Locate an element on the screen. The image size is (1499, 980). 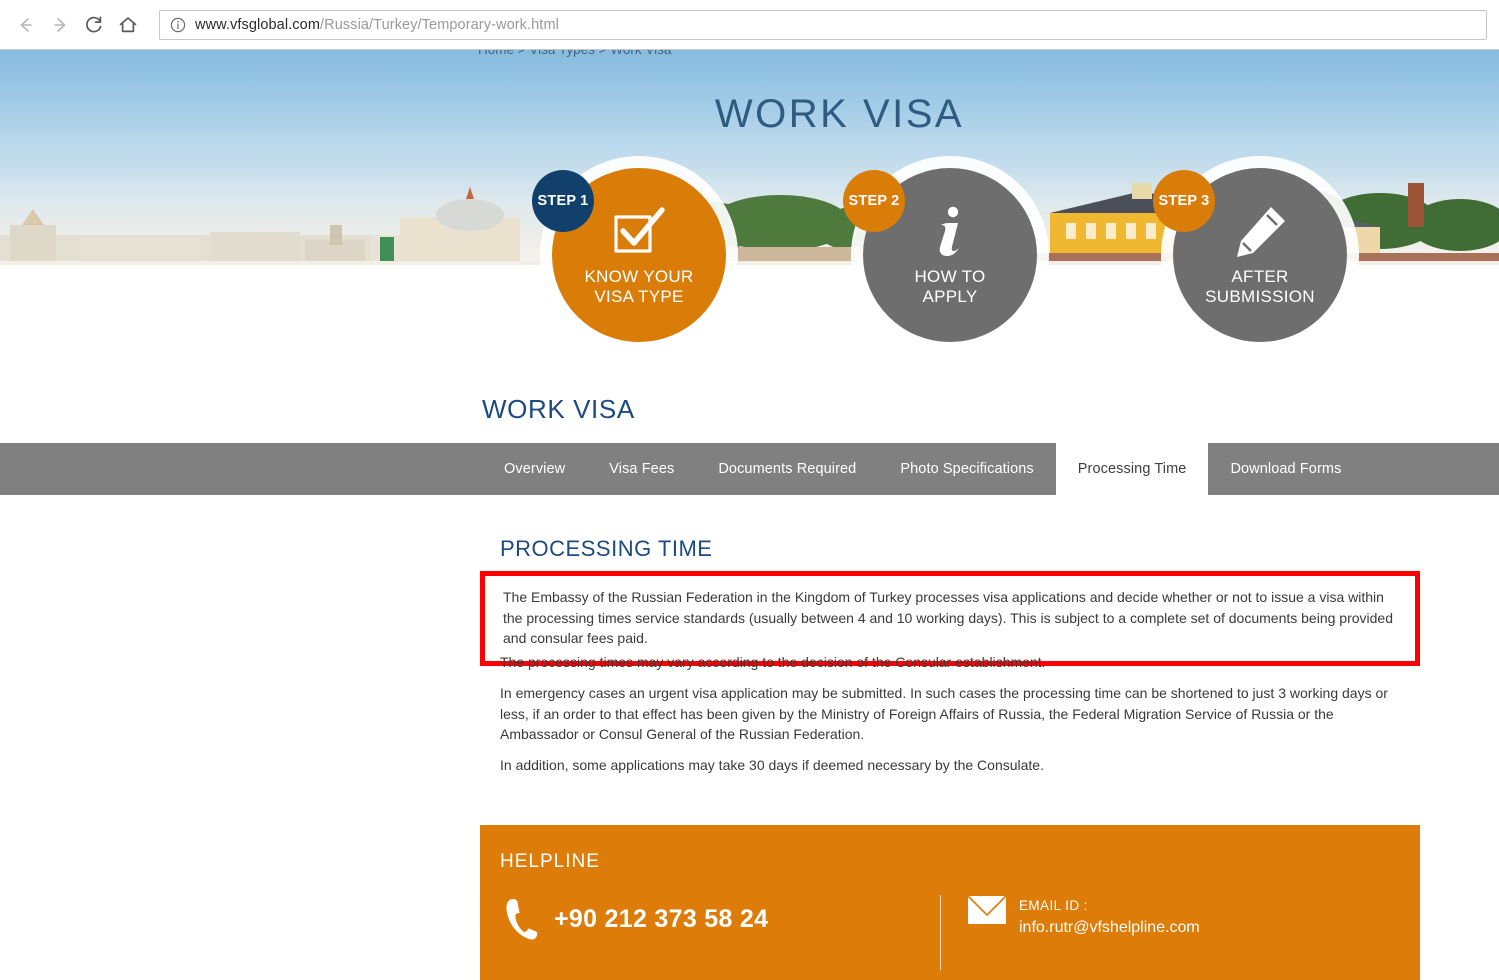
step-card-2: HOW TO APPLY STEP 2 is located at coordinates (946, 255).